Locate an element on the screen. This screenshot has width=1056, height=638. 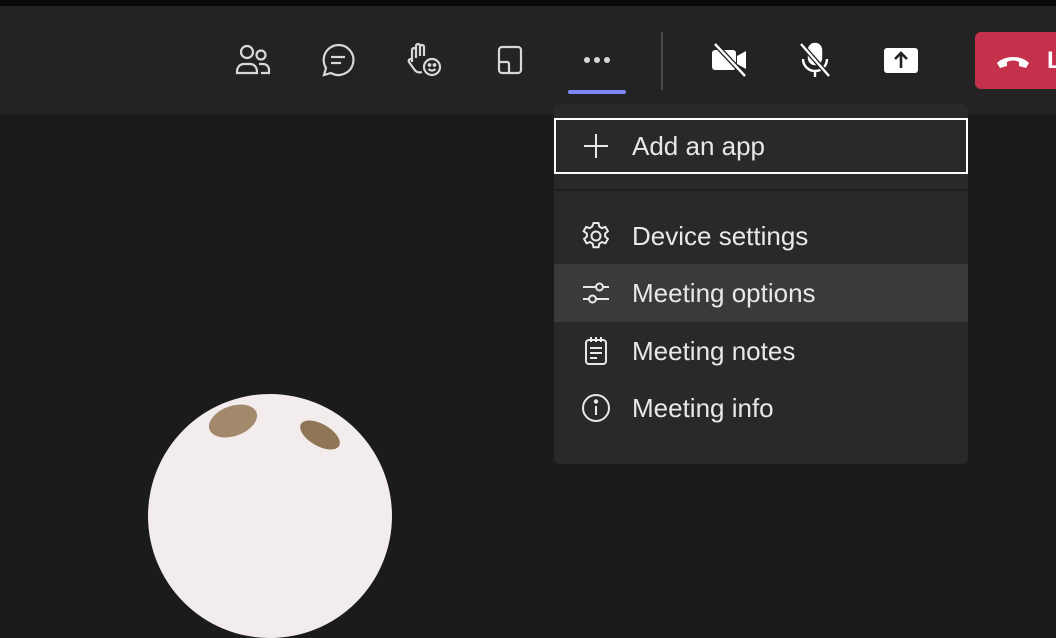
active-tab-underline is located at coordinates (597, 92).